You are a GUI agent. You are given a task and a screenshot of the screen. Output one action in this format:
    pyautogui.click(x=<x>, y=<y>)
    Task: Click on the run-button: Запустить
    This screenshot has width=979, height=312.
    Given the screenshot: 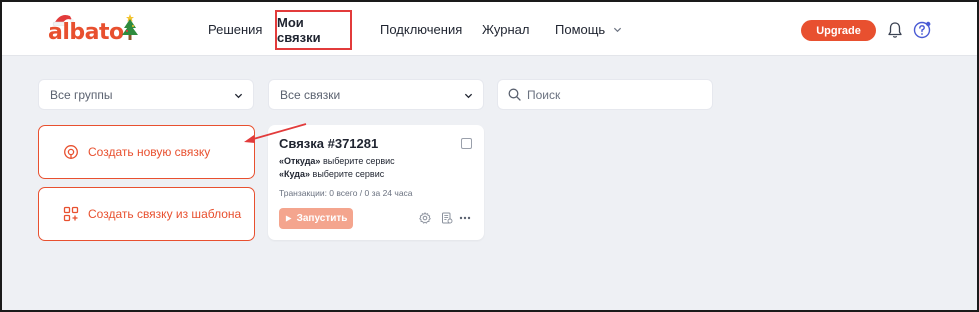 What is the action you would take?
    pyautogui.click(x=316, y=218)
    